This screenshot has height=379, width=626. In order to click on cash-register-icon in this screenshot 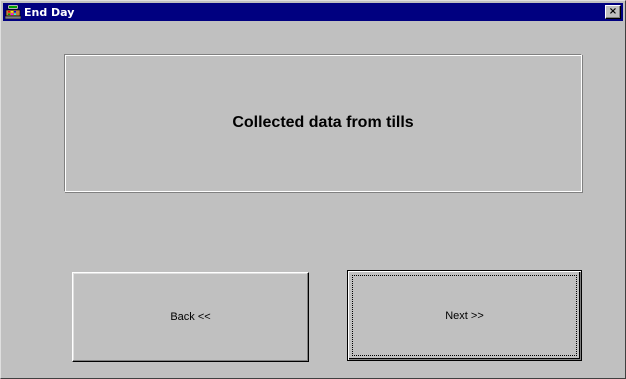, I will do `click(13, 12)`.